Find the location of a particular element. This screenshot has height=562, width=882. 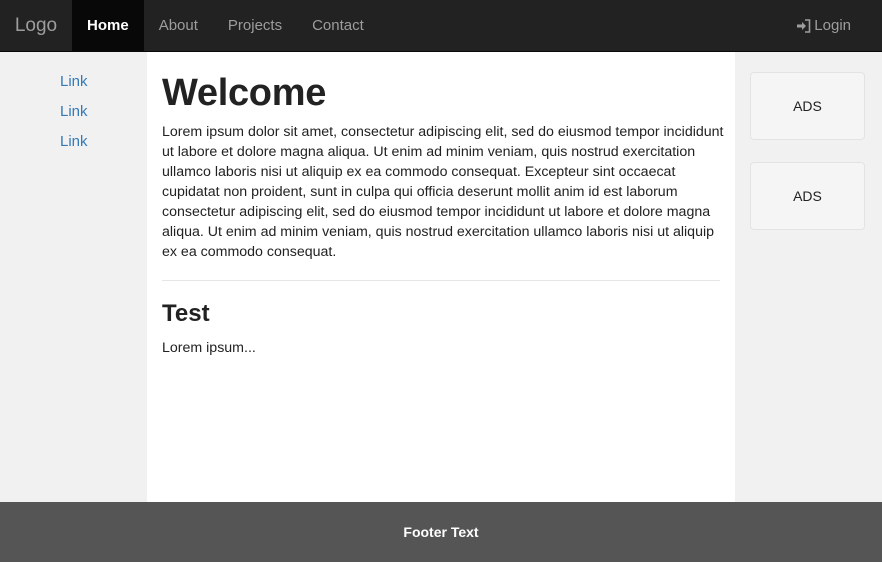

footer-text: Footer Text is located at coordinates (441, 532).